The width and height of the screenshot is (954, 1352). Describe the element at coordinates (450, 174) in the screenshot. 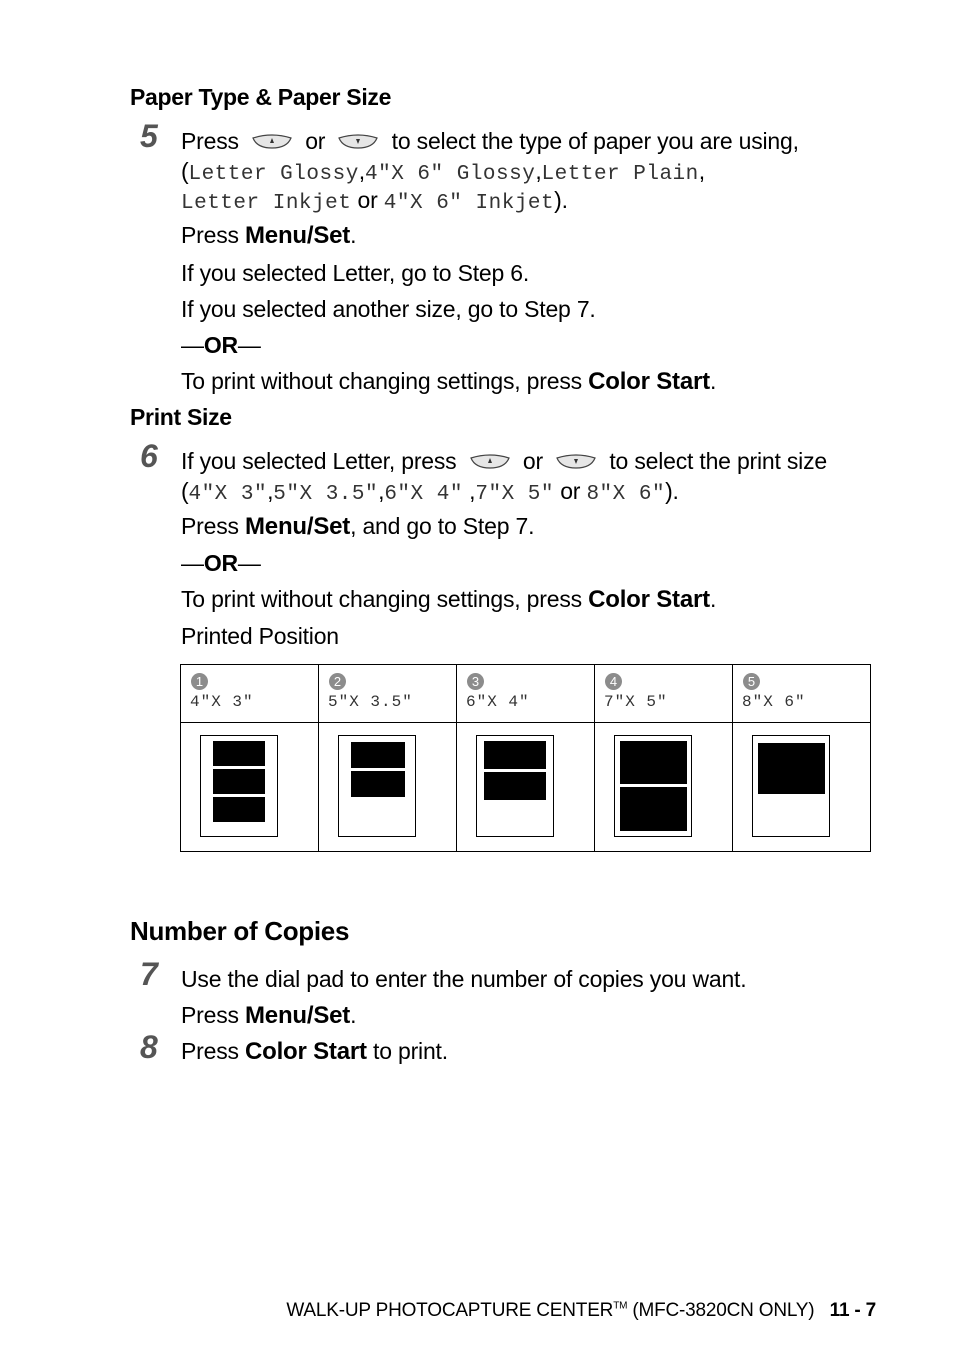

I see `option-4x6-glossy: 4"X 6" Glossy` at that location.